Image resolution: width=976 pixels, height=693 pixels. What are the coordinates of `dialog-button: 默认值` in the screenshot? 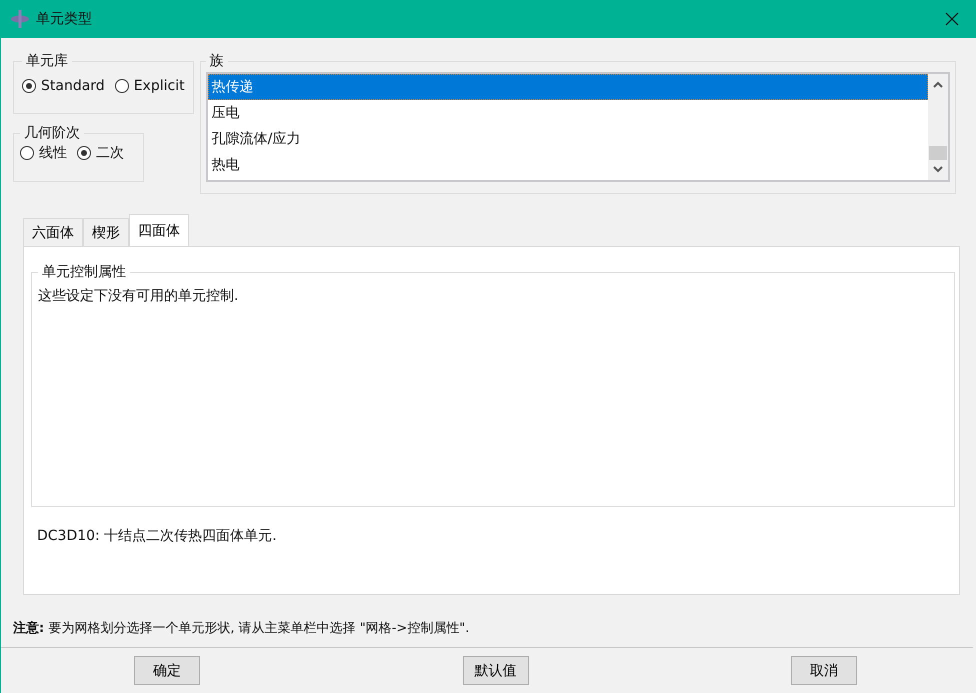 It's located at (495, 670).